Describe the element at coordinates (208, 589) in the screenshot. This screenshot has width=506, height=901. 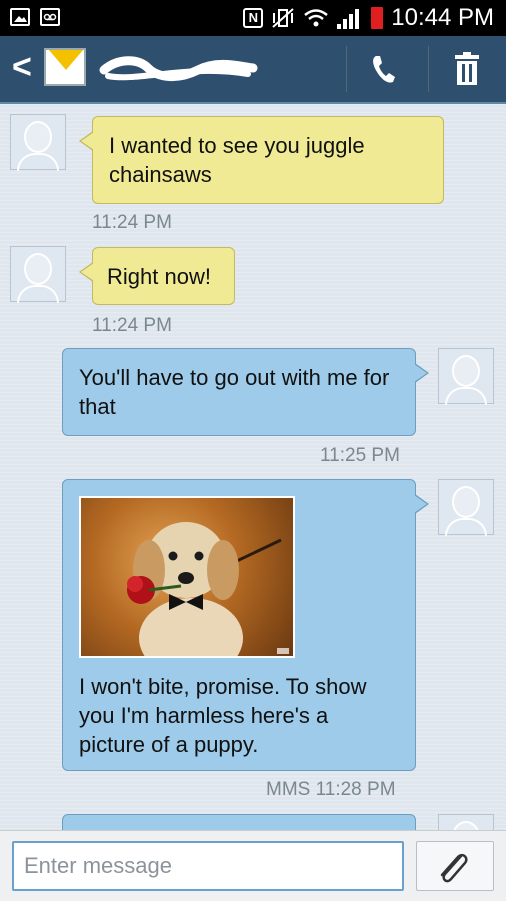
I see `puppy-with-rose-image` at that location.